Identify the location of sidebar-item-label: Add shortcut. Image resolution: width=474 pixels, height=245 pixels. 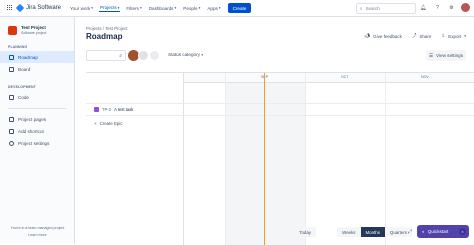
(31, 131).